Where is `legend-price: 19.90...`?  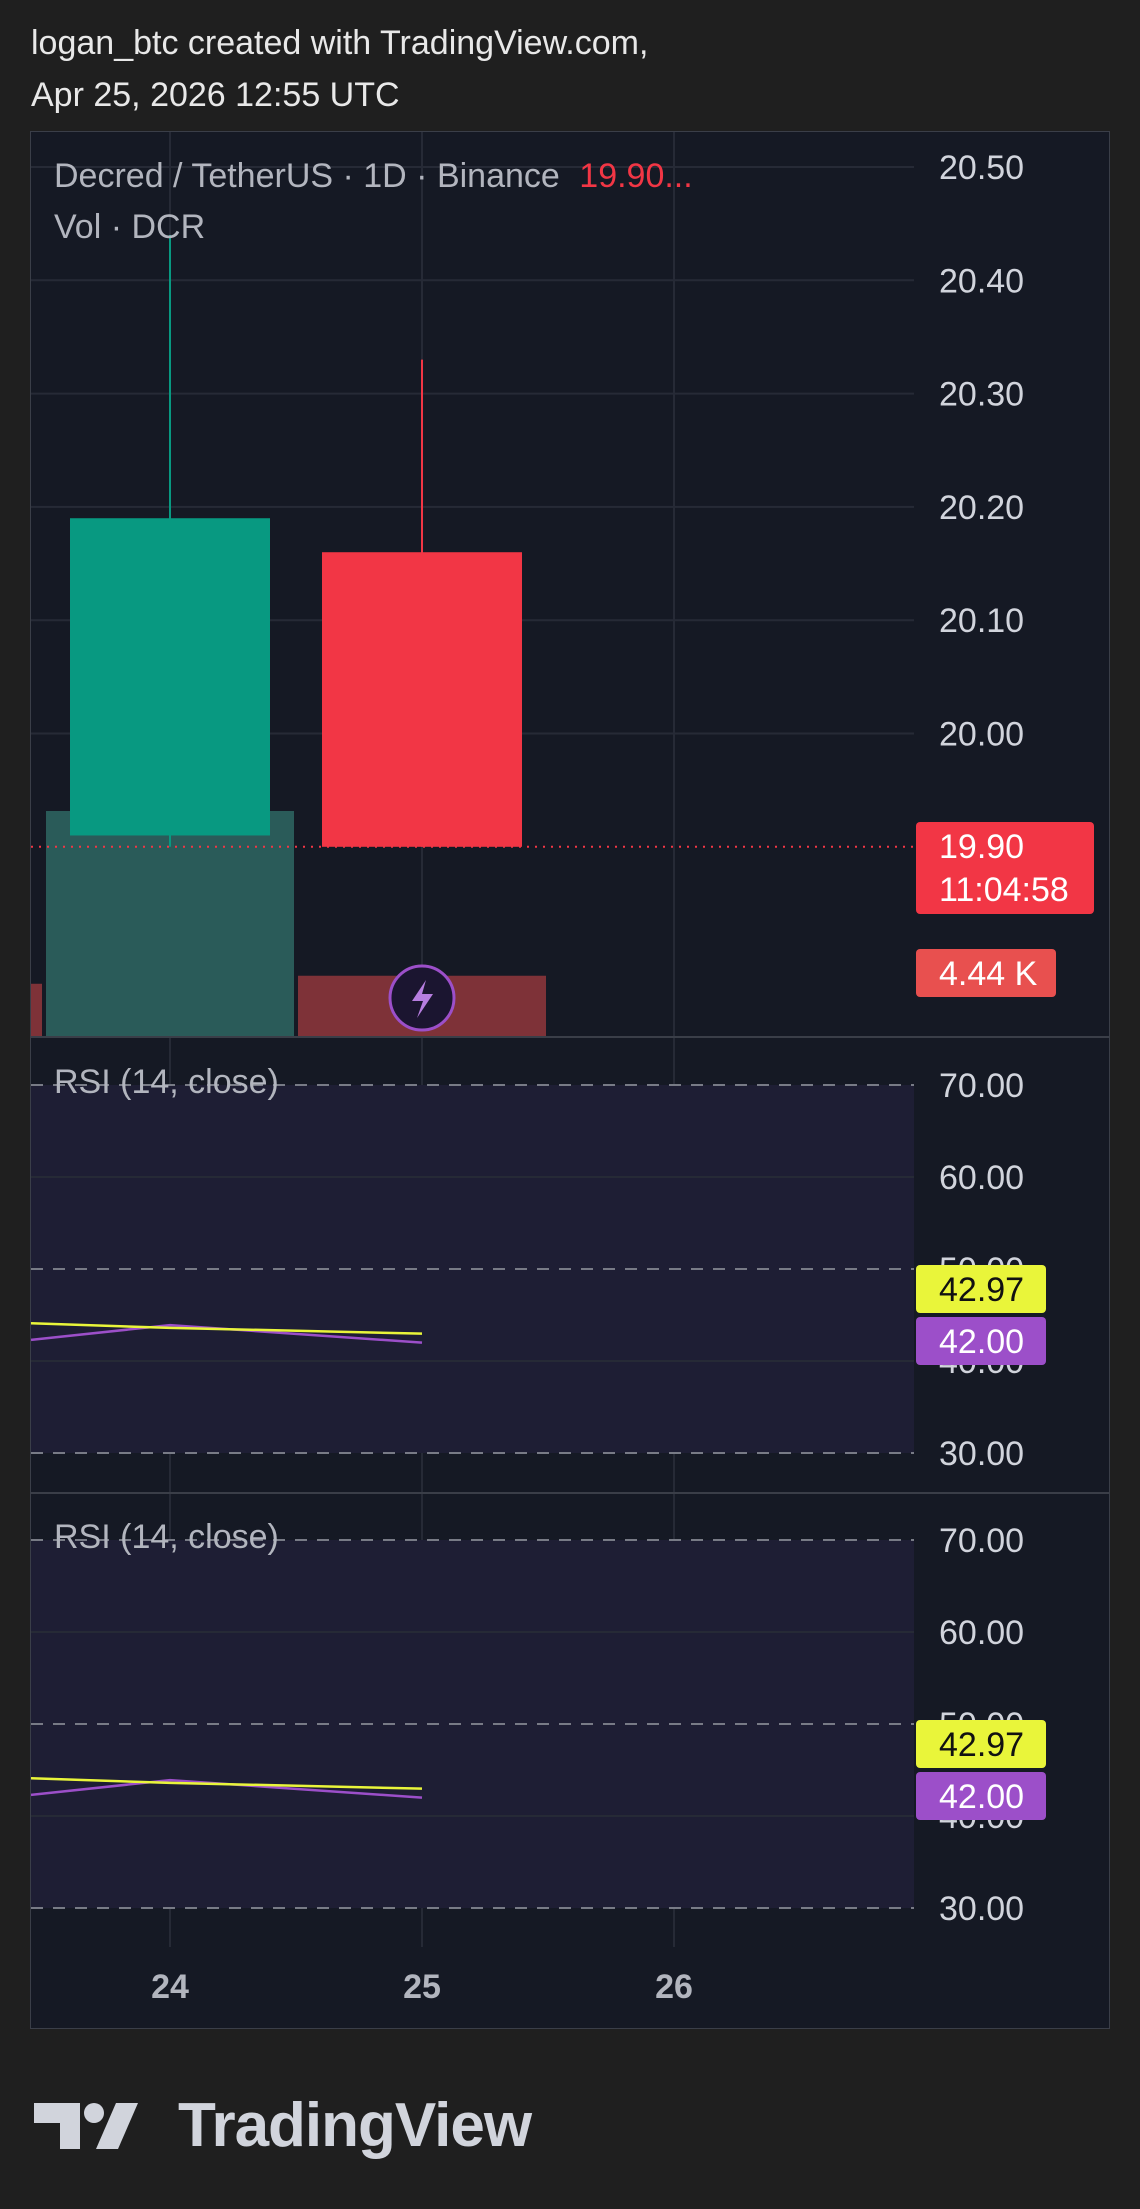
legend-price: 19.90... is located at coordinates (636, 176).